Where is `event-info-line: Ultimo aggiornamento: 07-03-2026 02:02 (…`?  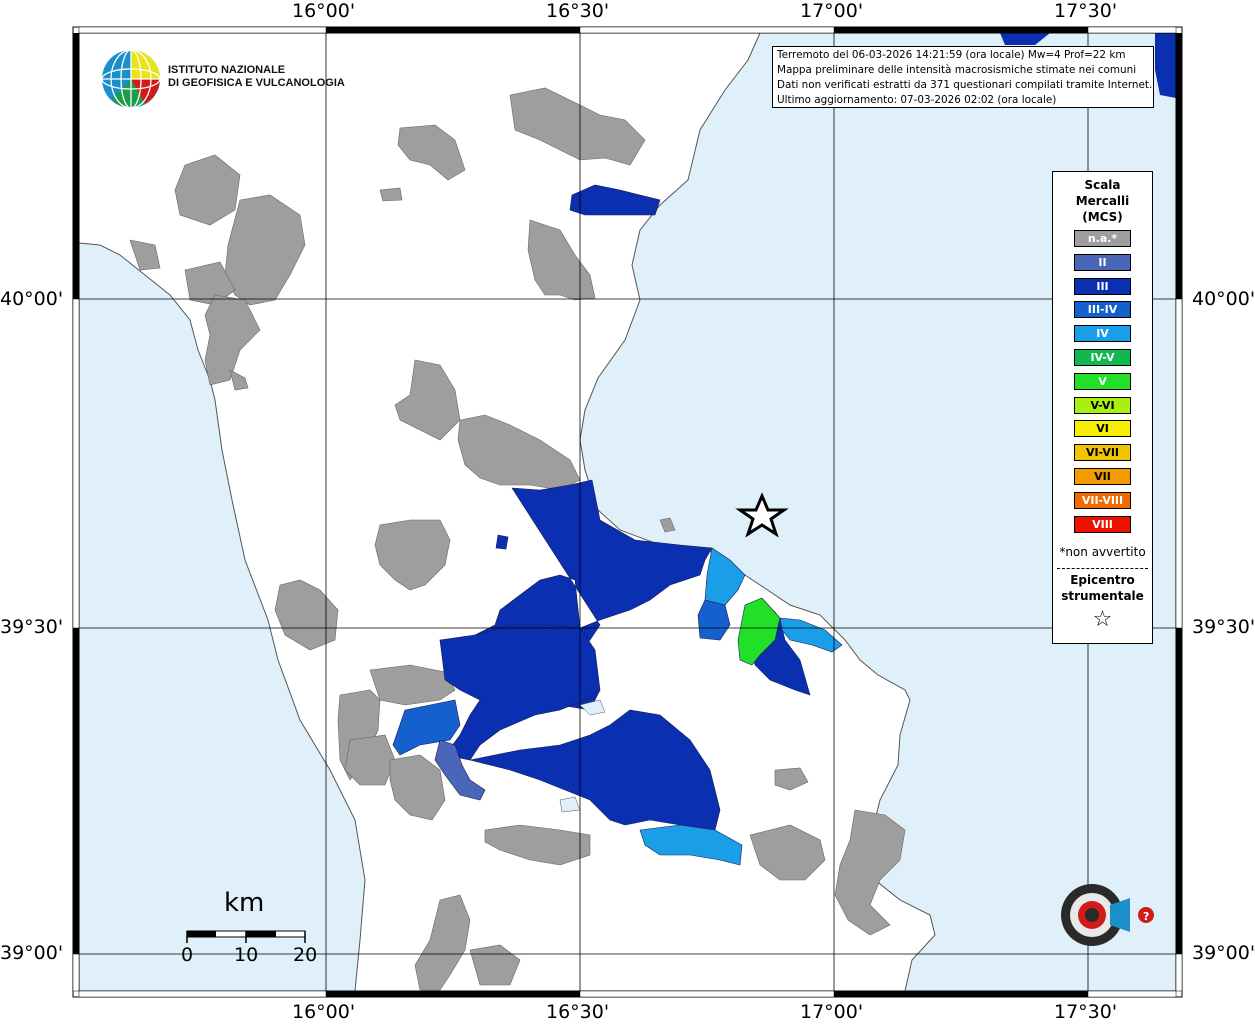
event-info-line: Ultimo aggiornamento: 07-03-2026 02:02 (… is located at coordinates (917, 100).